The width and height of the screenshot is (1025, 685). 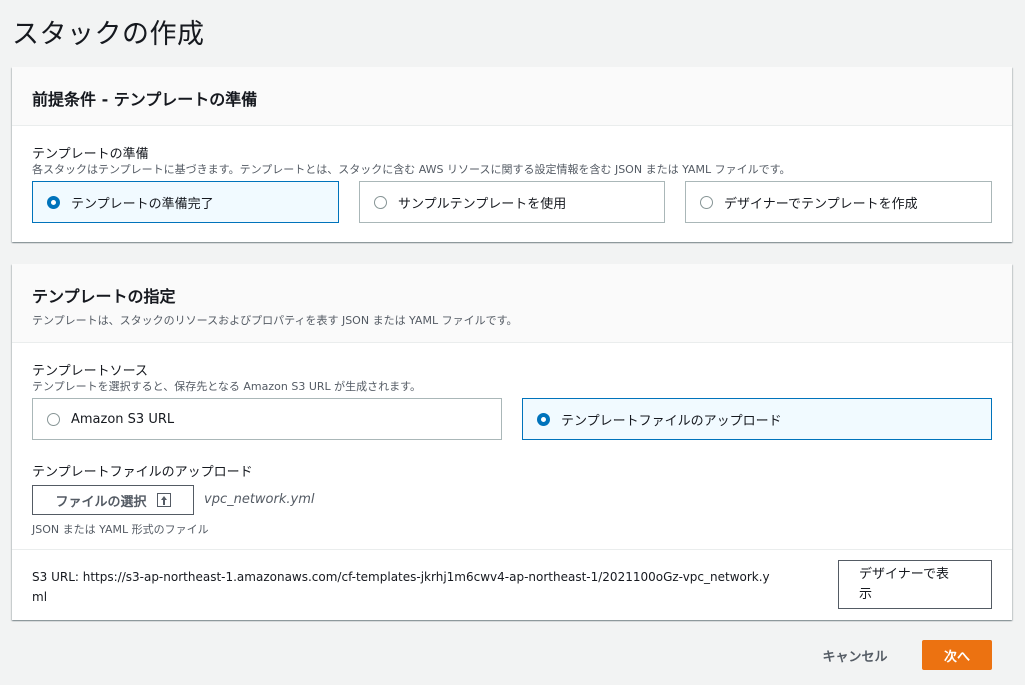 What do you see at coordinates (855, 655) in the screenshot?
I see `cancel-button: キャンセル` at bounding box center [855, 655].